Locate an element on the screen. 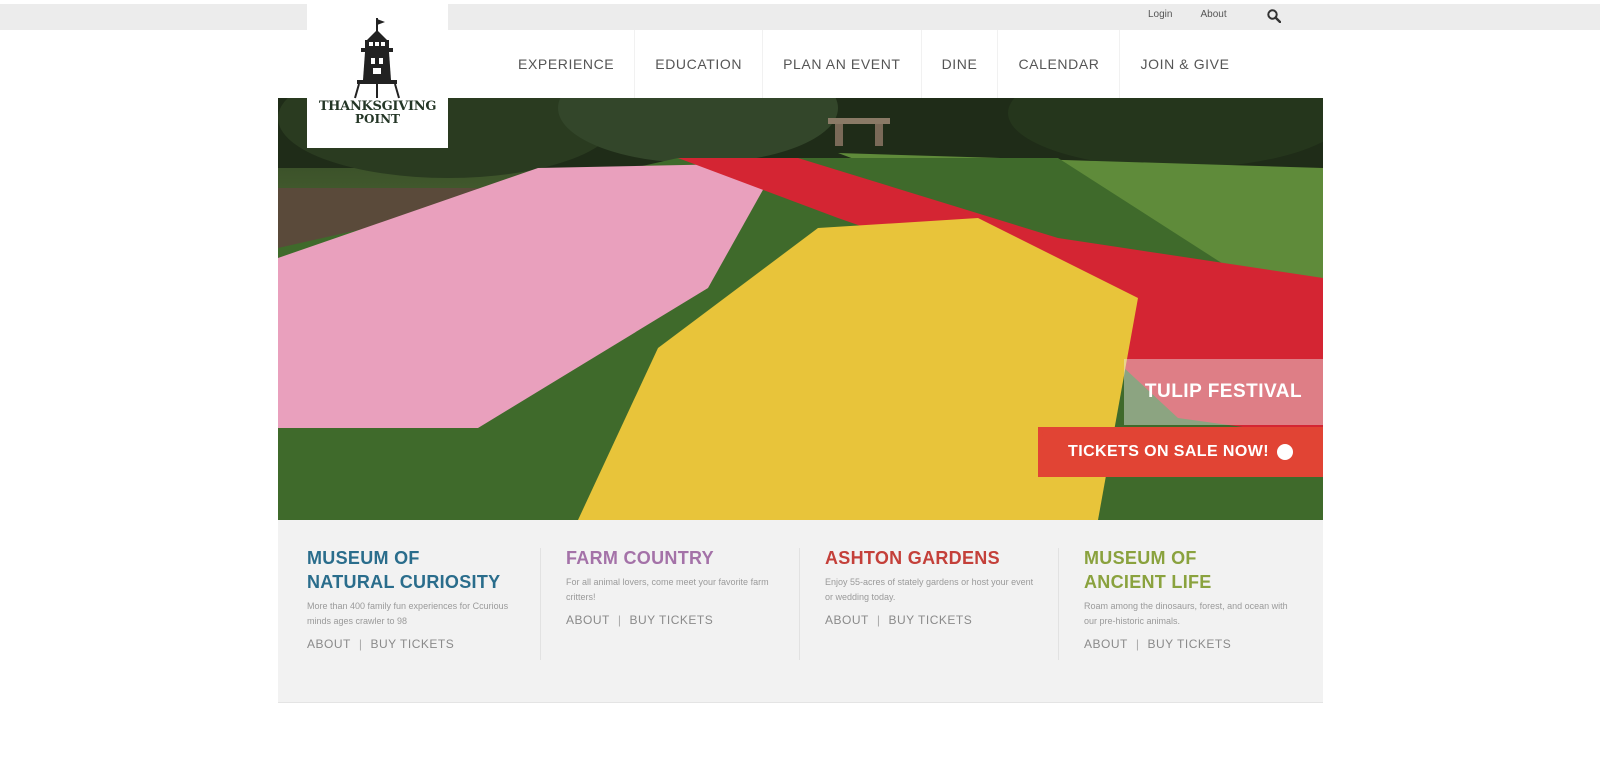 Image resolution: width=1600 pixels, height=780 pixels. login-link: Login is located at coordinates (1160, 14).